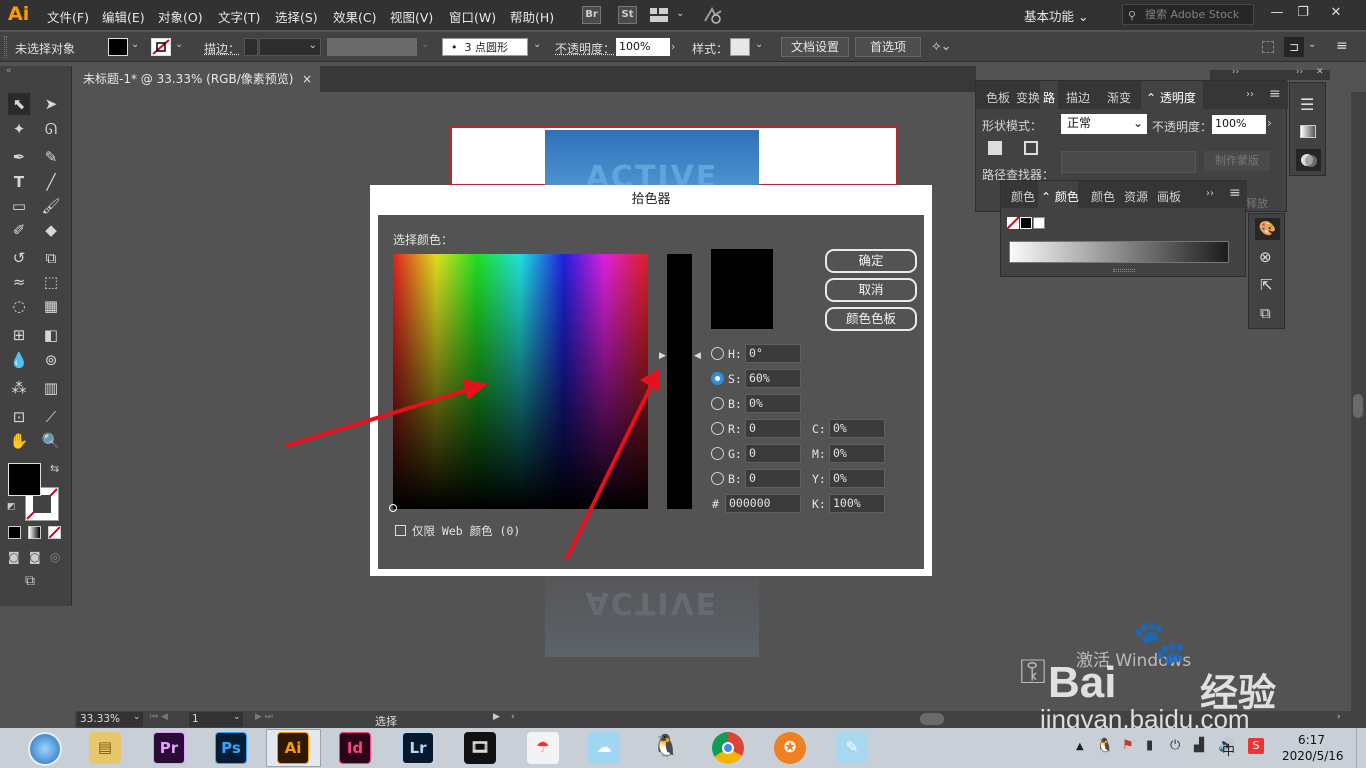  Describe the element at coordinates (1033, 672) in the screenshot. I see `key-icon: ⚿` at that location.